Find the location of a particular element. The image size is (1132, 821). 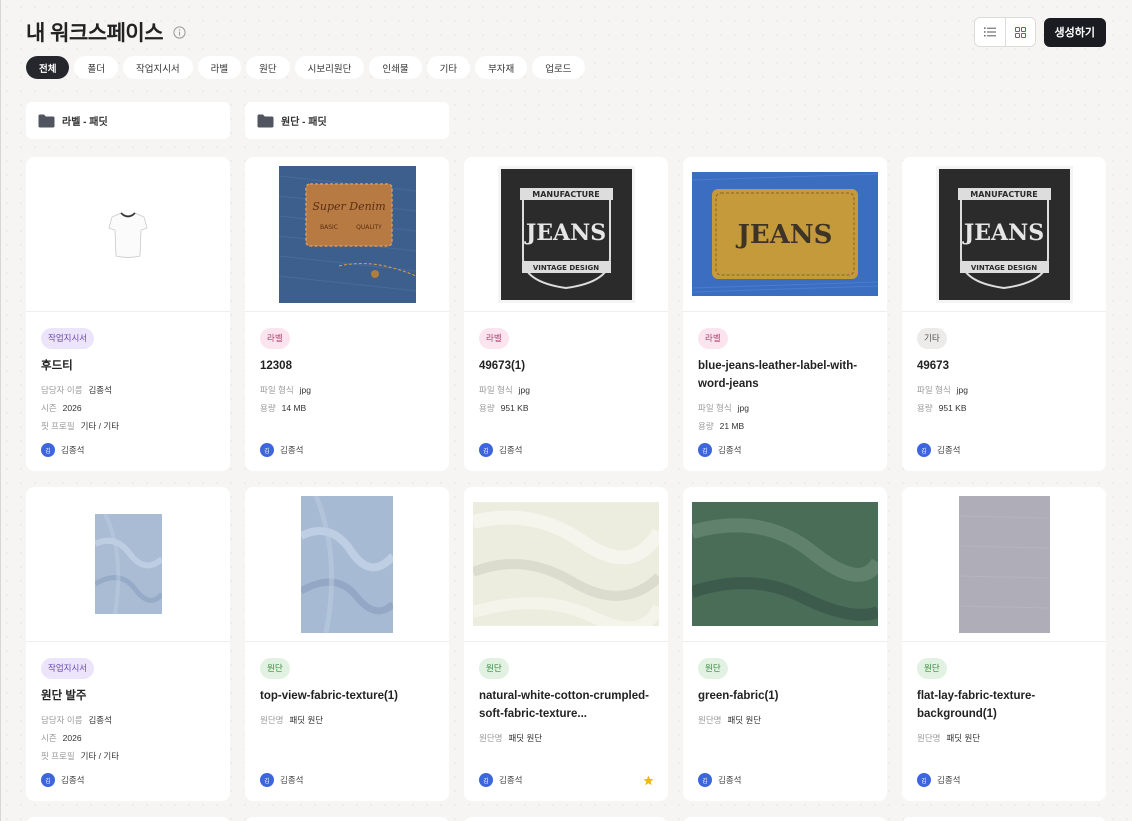

filter-chips: 전체 폴더 작업지시서 라벨 원단 시보리원단 인쇄물 기타 부자재 업로드 is located at coordinates (305, 67).